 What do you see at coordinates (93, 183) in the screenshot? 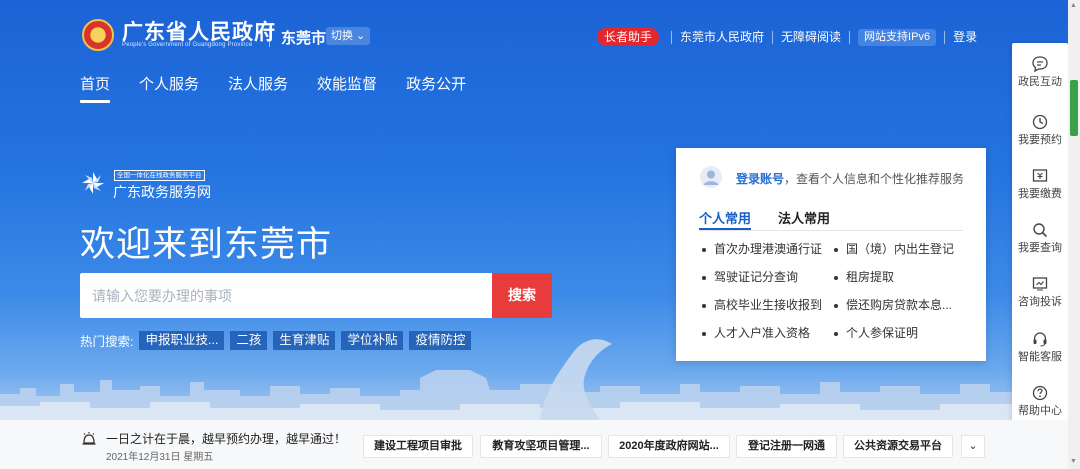
I see `platform-logo-icon` at bounding box center [93, 183].